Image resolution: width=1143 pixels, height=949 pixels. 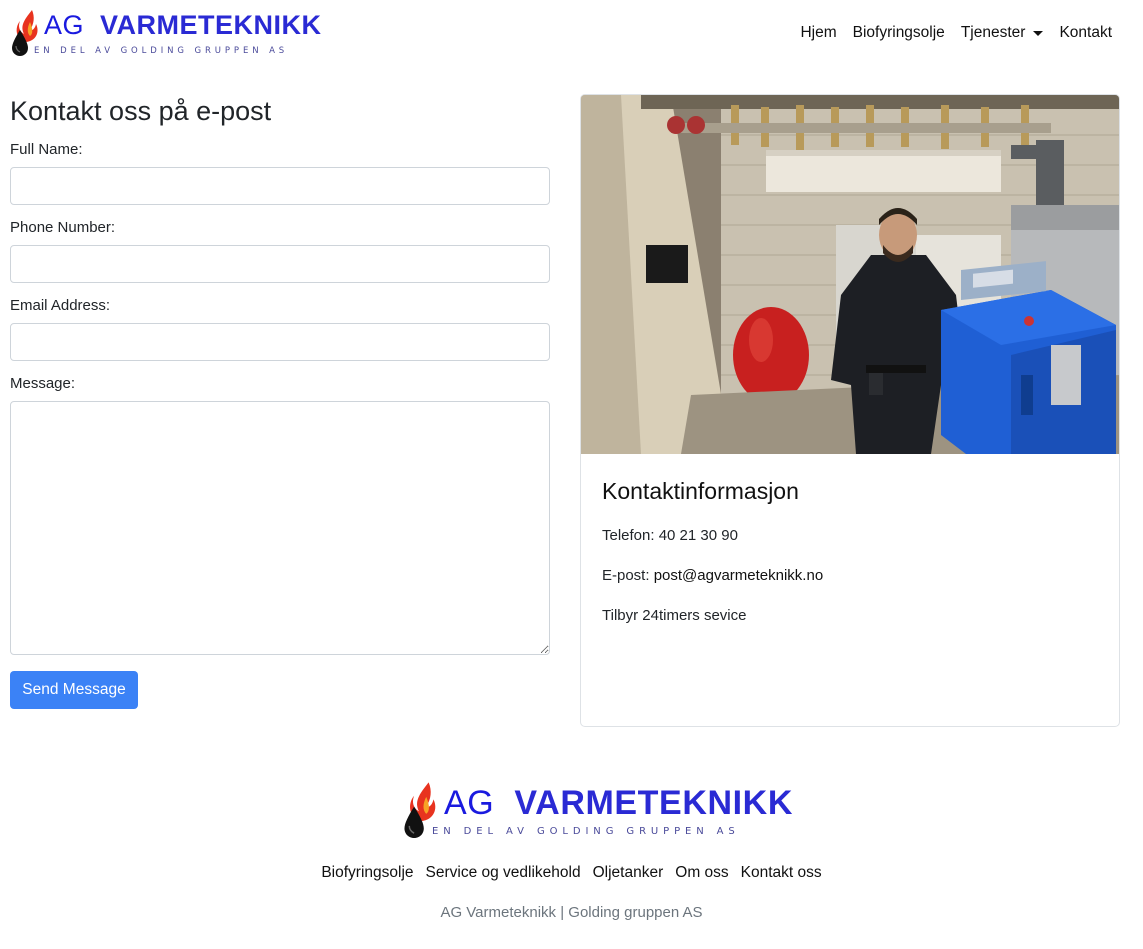 What do you see at coordinates (280, 264) in the screenshot?
I see `phone-input` at bounding box center [280, 264].